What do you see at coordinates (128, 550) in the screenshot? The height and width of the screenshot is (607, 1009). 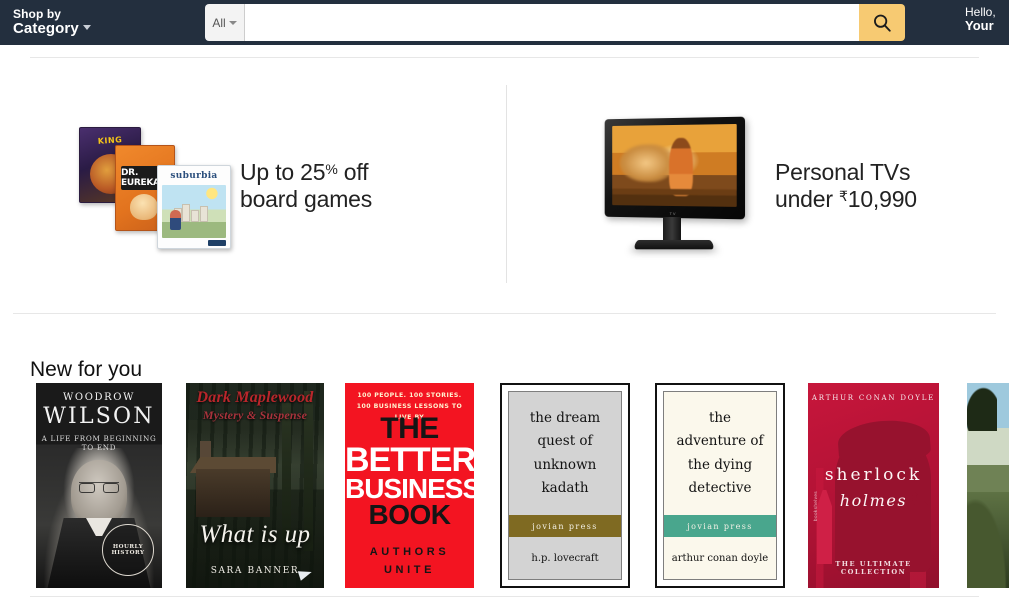 I see `publisher-badge: HOURLY HISTORY` at bounding box center [128, 550].